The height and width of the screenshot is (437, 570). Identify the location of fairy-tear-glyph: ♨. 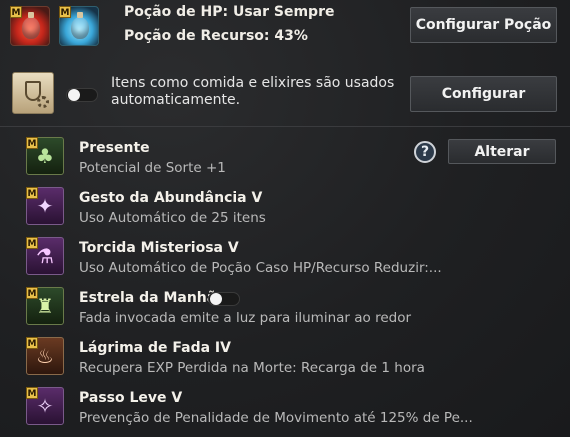
(45, 356).